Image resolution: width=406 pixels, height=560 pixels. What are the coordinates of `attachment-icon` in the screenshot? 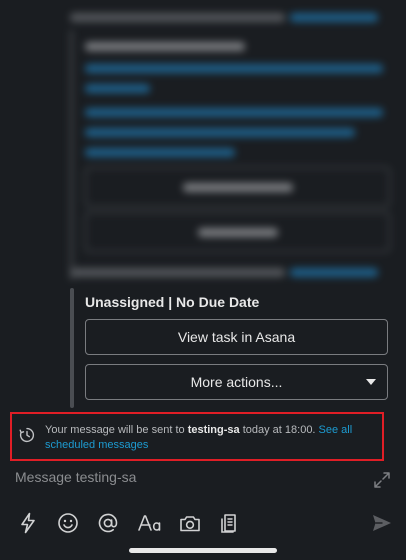 It's located at (230, 523).